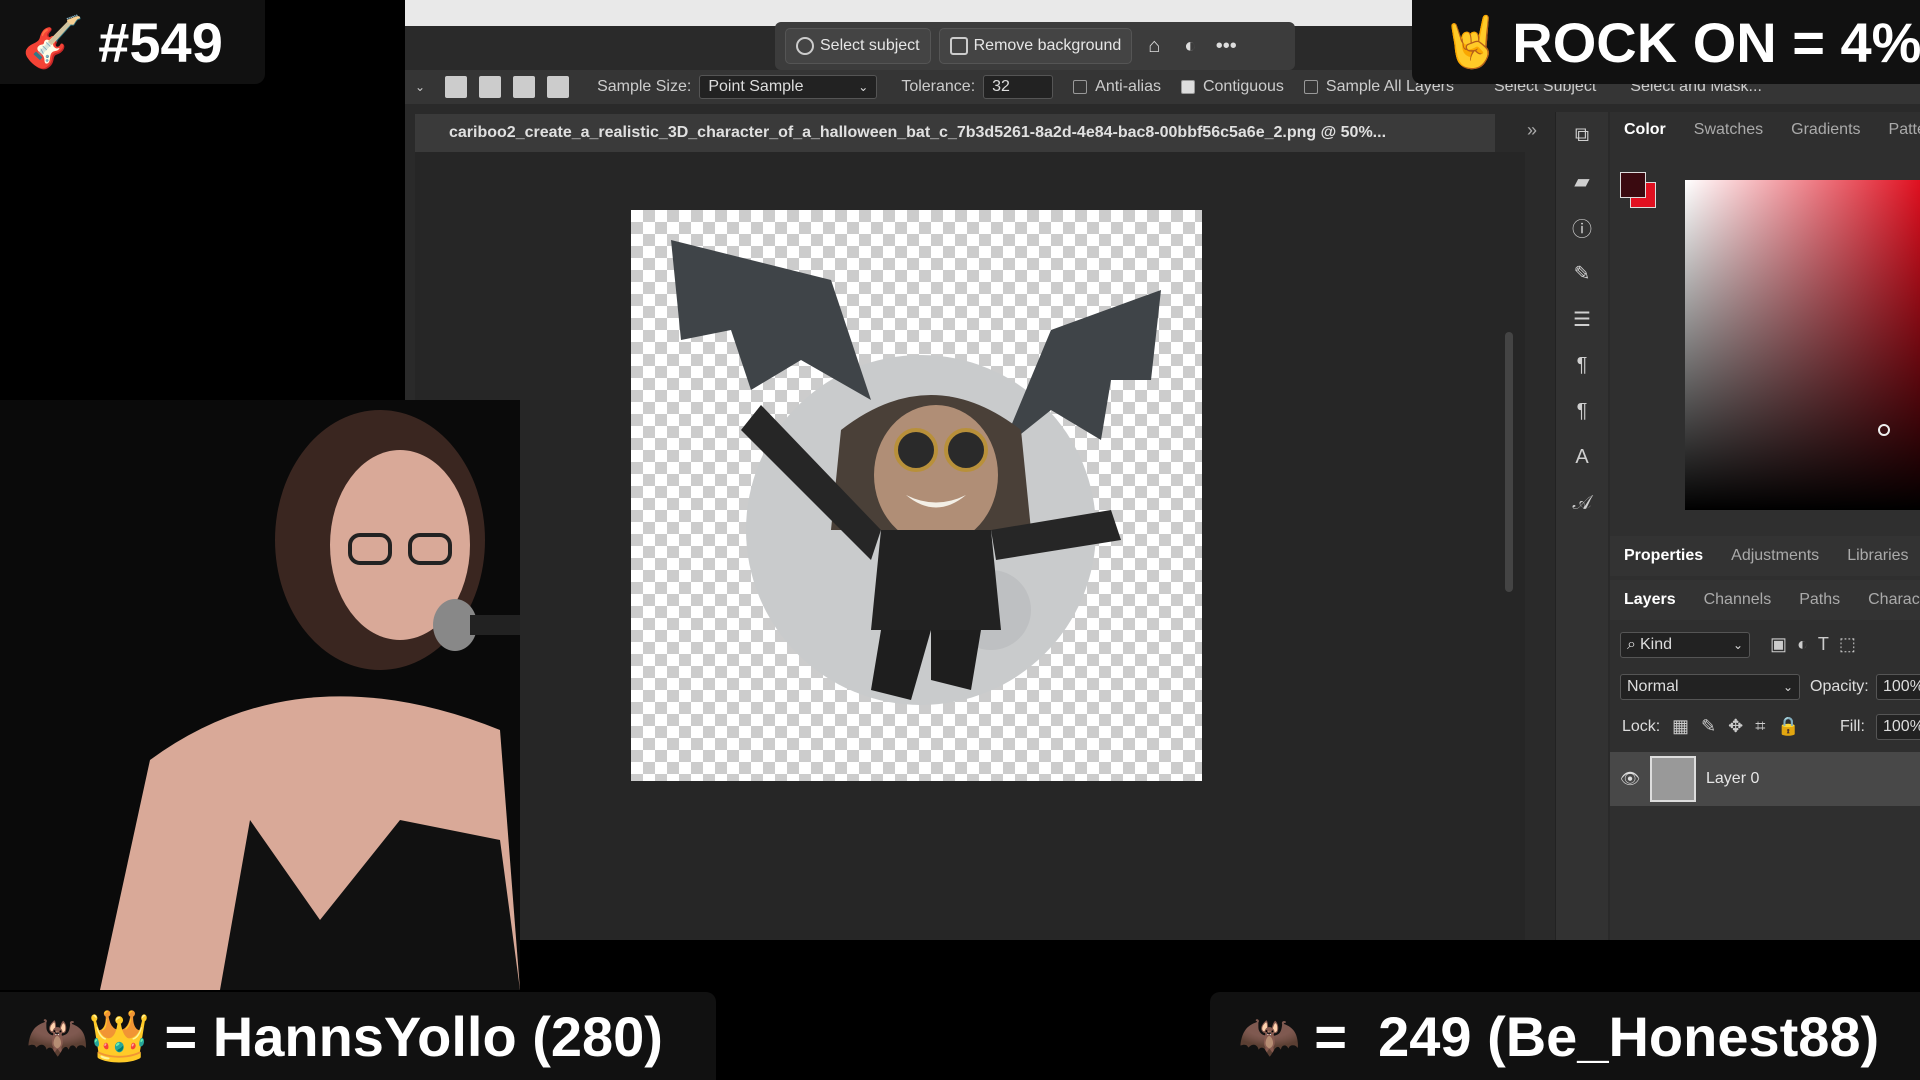 The height and width of the screenshot is (1080, 1920). Describe the element at coordinates (1802, 644) in the screenshot. I see `adjustment-filter-icon: ◐` at that location.